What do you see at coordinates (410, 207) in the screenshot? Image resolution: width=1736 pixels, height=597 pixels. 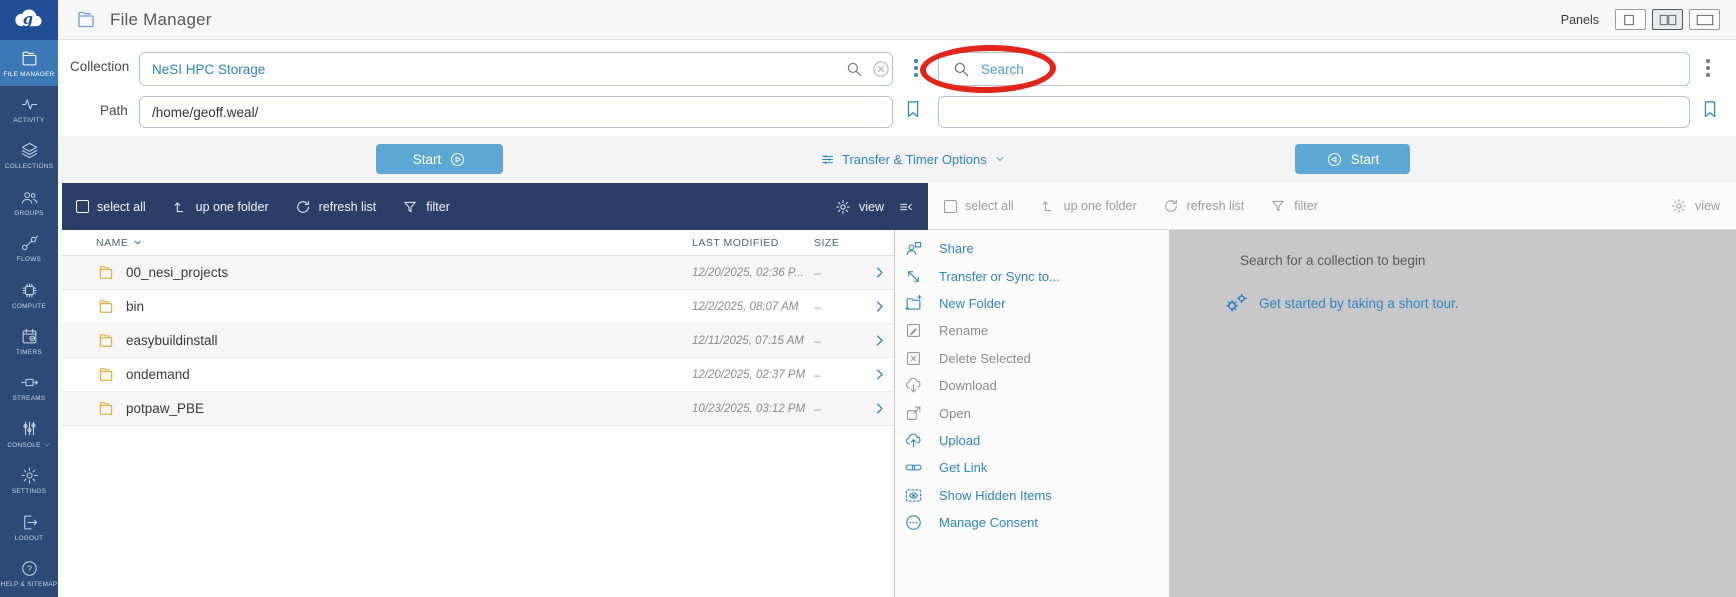 I see `funnel-icon` at bounding box center [410, 207].